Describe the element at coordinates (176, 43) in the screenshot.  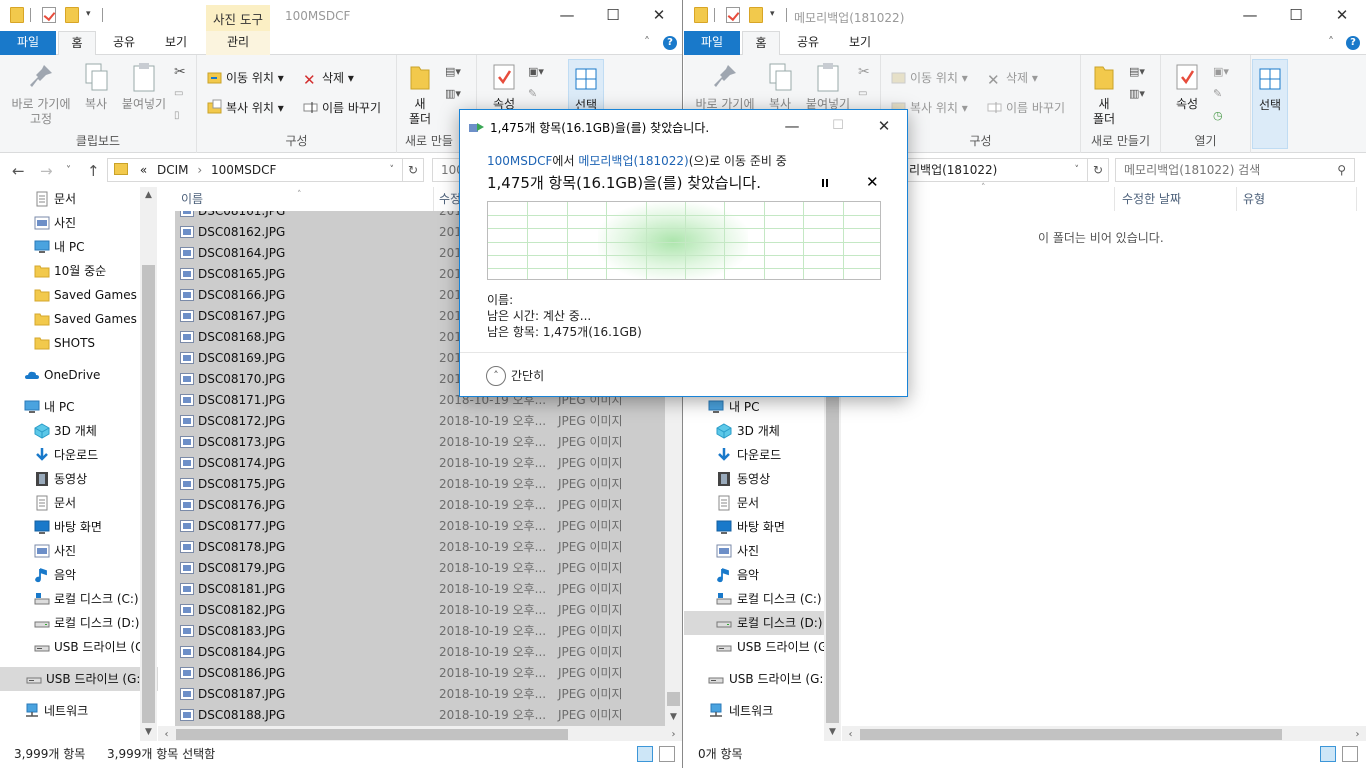
I see `tab-view: 보기` at that location.